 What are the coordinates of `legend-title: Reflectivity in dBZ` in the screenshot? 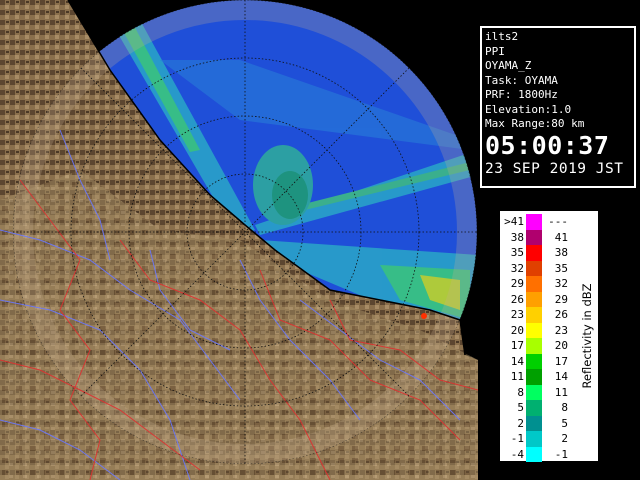 It's located at (587, 336).